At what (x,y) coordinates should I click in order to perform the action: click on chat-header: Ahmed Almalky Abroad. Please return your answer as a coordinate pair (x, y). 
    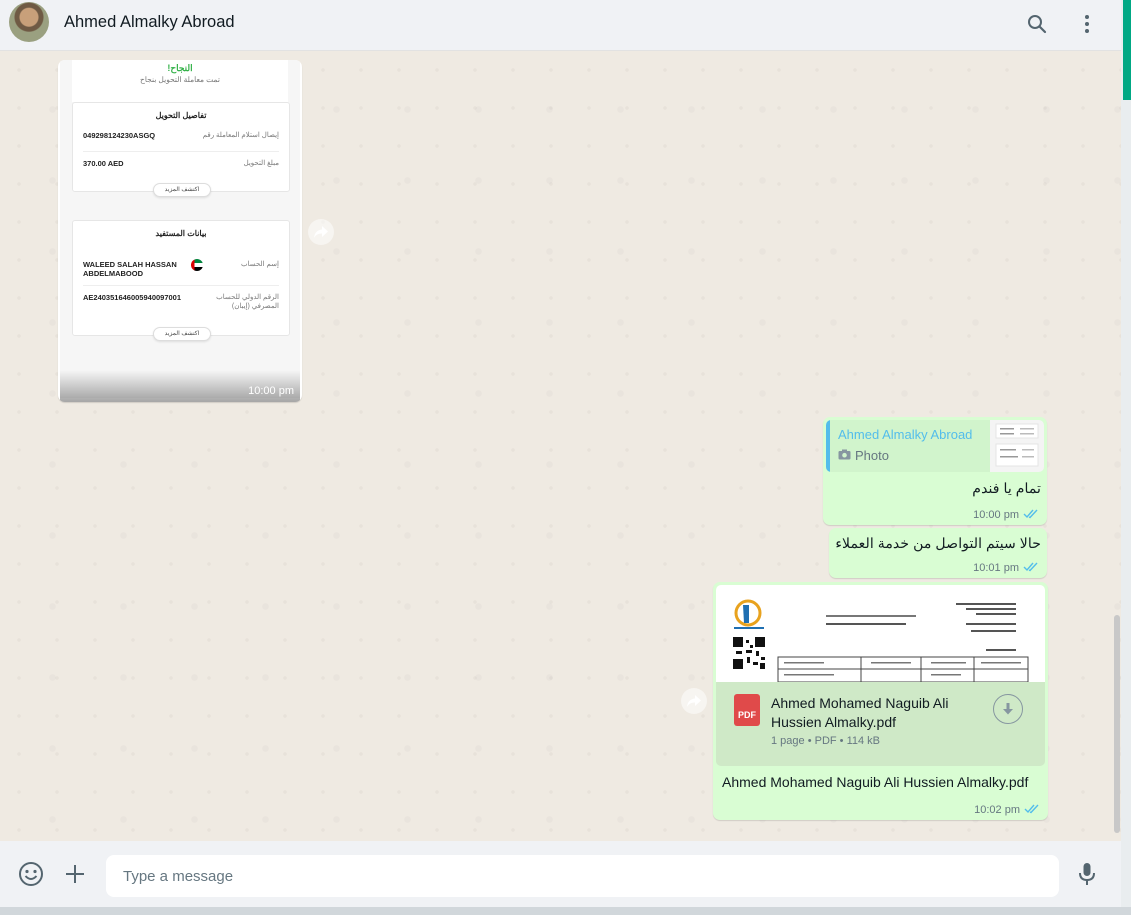
    Looking at the image, I should click on (560, 25).